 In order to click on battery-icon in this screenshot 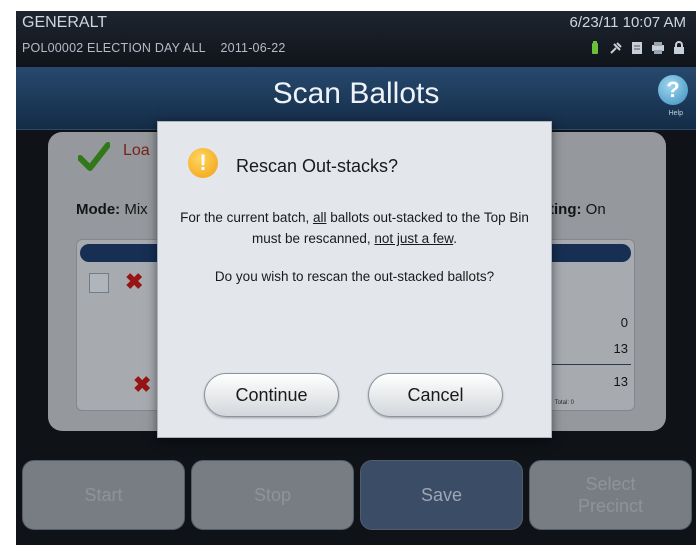, I will do `click(595, 48)`.